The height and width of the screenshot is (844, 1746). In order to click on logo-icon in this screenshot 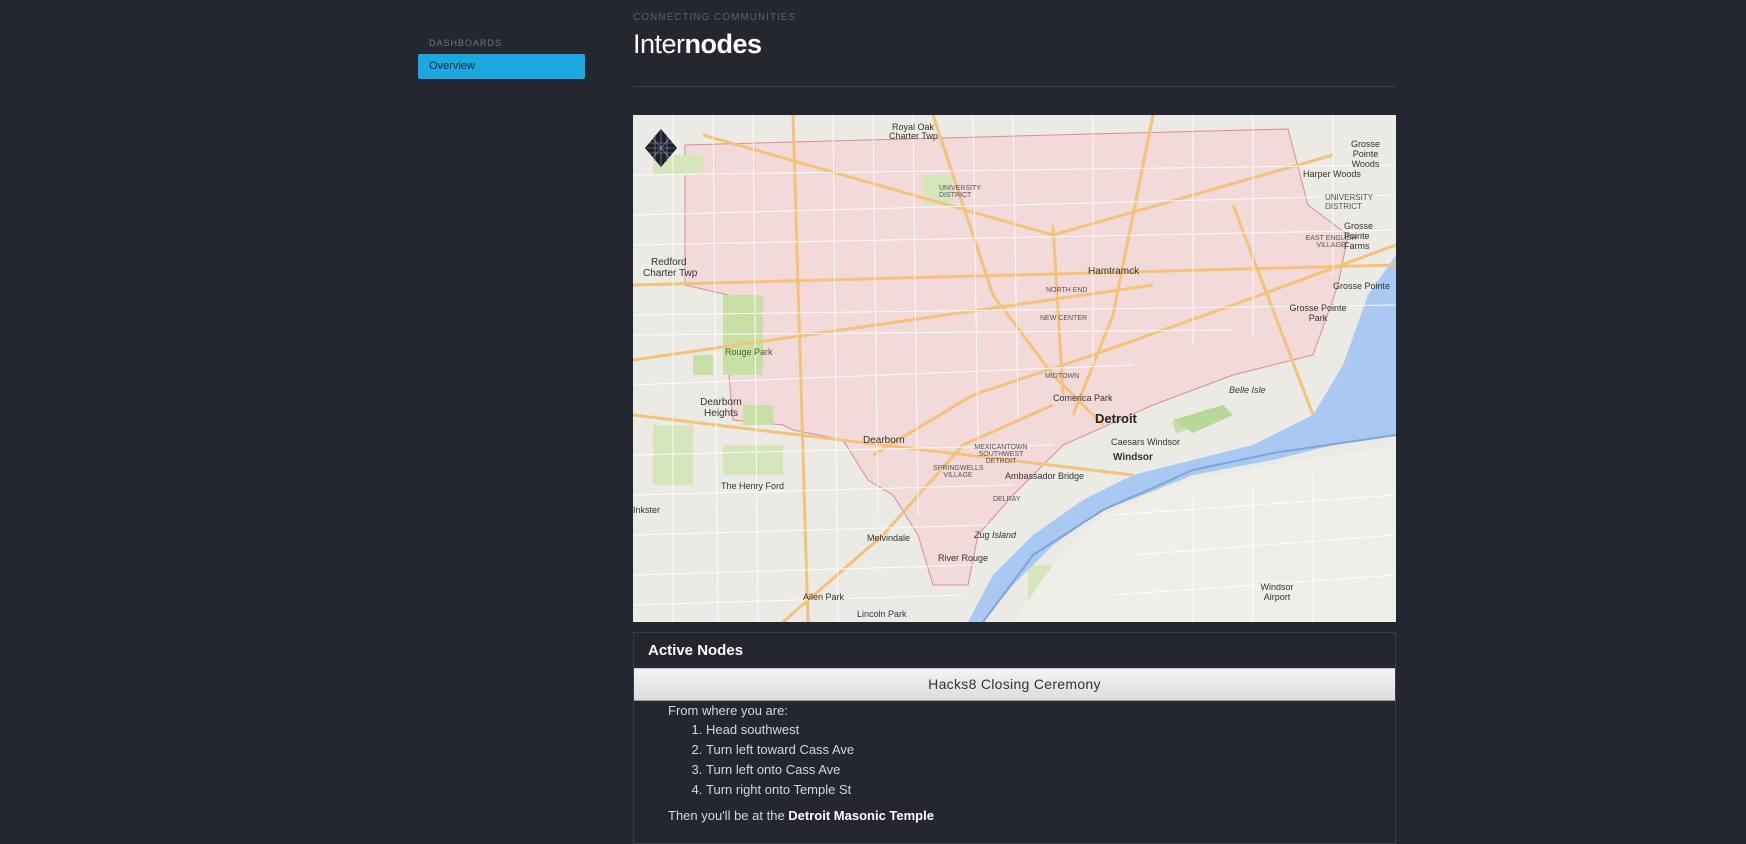, I will do `click(661, 148)`.